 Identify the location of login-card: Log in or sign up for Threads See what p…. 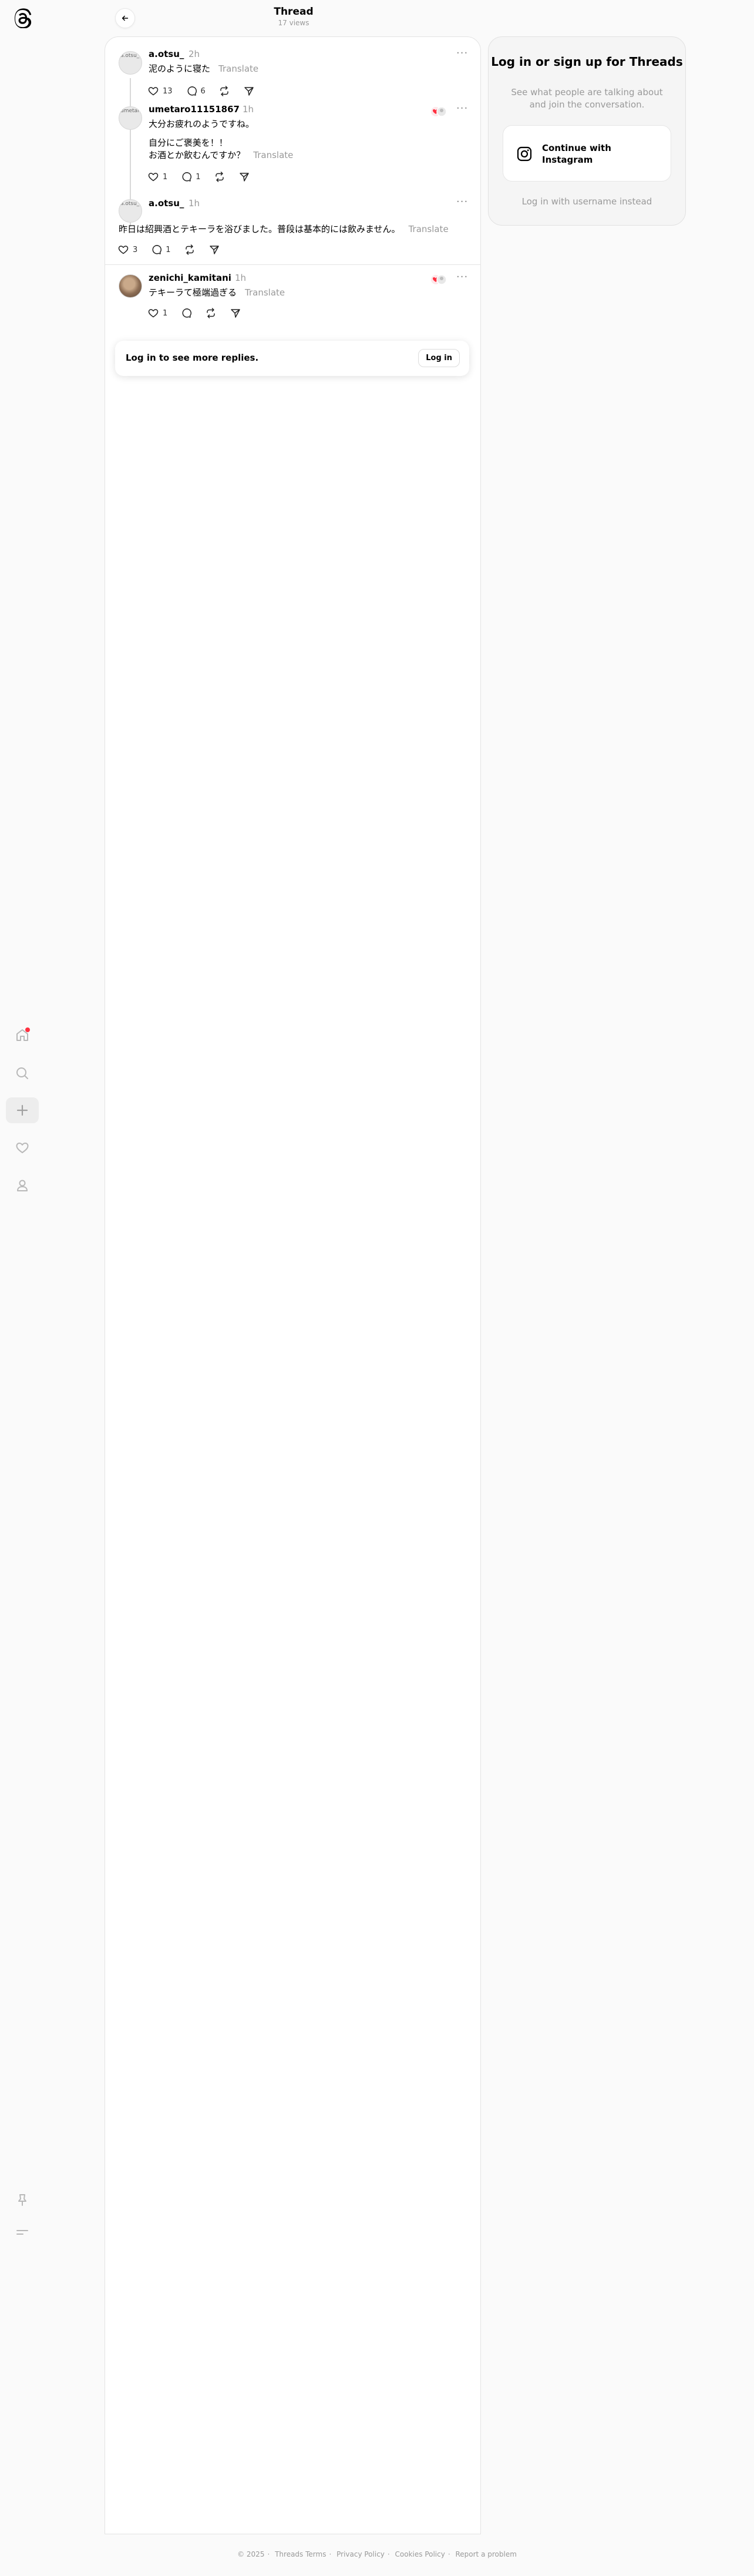
(587, 131).